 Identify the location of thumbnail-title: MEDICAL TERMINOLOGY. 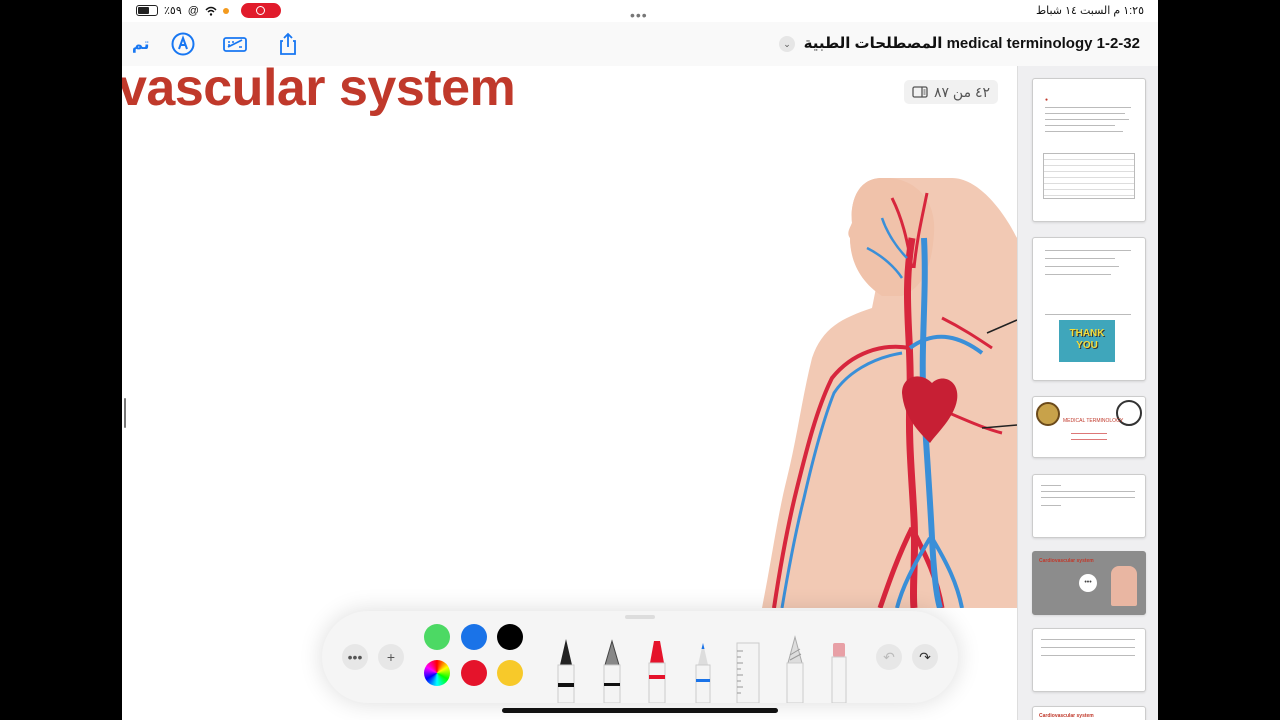
(1093, 421).